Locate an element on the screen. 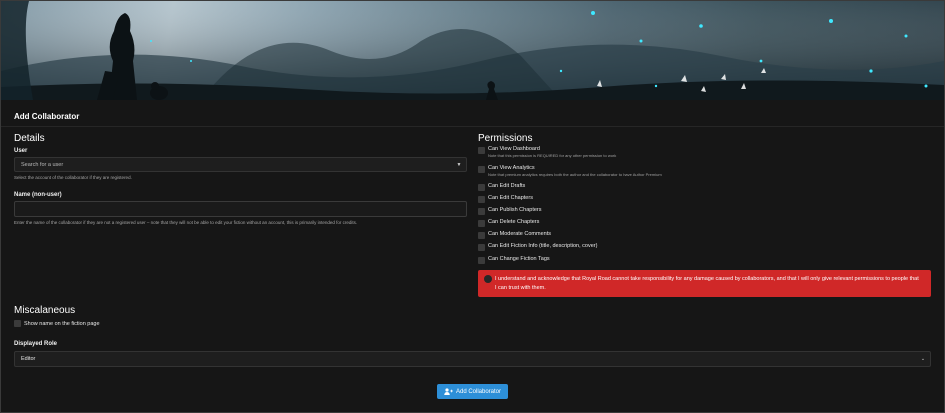 Image resolution: width=945 pixels, height=413 pixels. divider is located at coordinates (472, 126).